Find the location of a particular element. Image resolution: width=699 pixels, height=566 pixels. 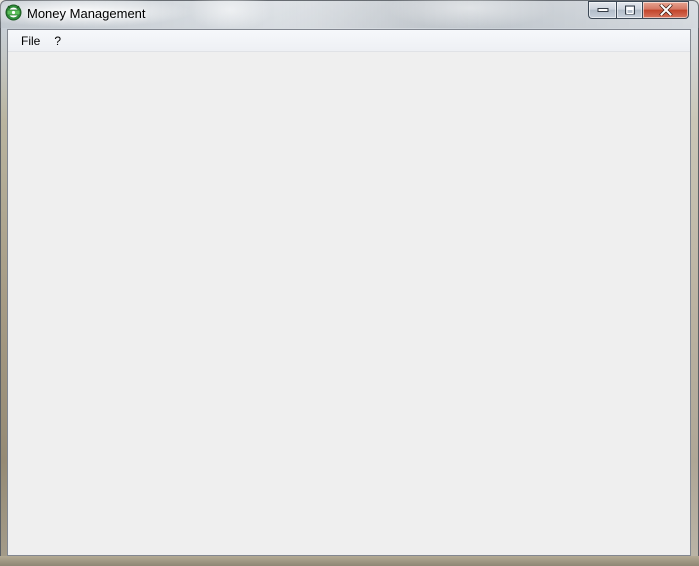

menu-help: ? is located at coordinates (57, 41).